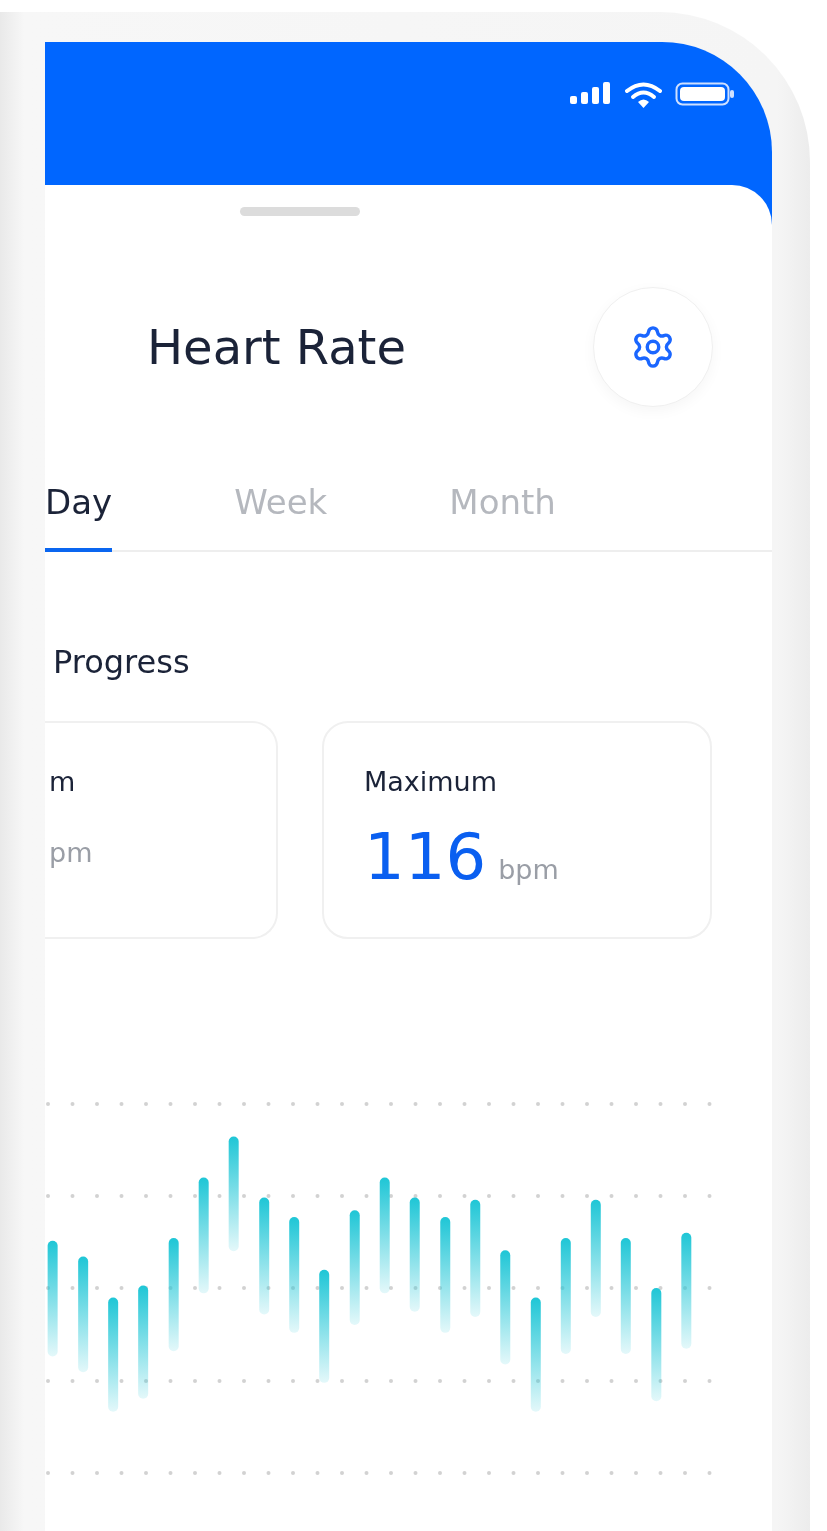 The height and width of the screenshot is (1531, 827). I want to click on stat-label: Maximum, so click(431, 782).